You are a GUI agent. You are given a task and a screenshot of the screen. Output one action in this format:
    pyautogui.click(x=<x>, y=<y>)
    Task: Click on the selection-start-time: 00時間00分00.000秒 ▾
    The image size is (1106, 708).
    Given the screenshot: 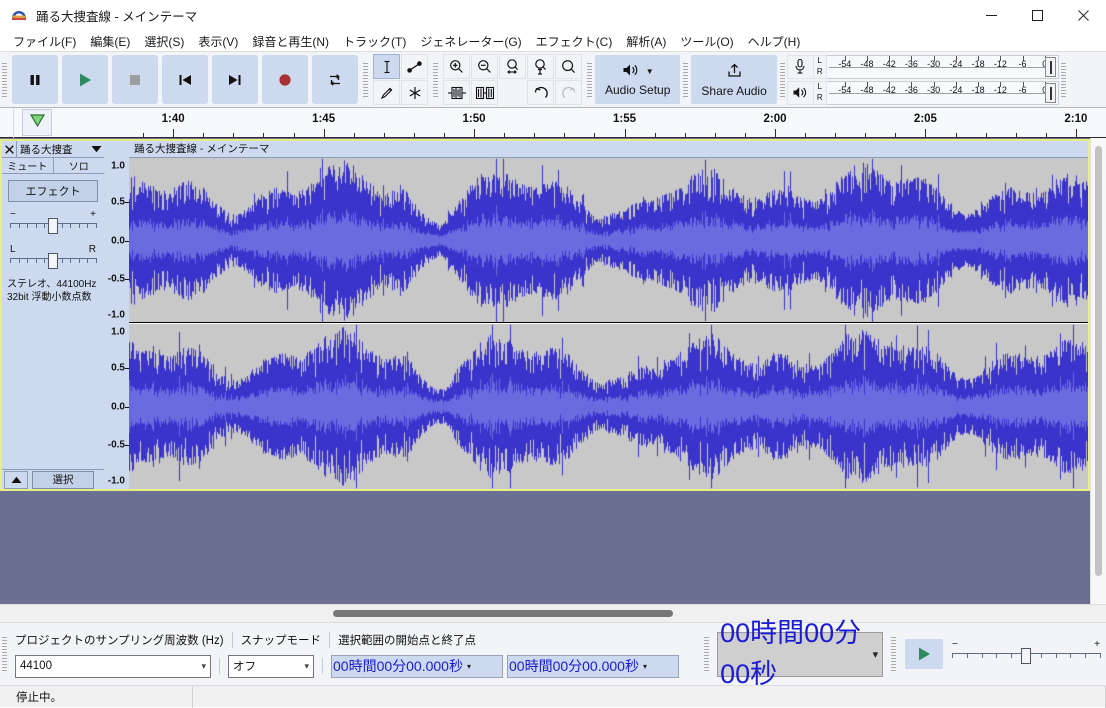 What is the action you would take?
    pyautogui.click(x=417, y=666)
    